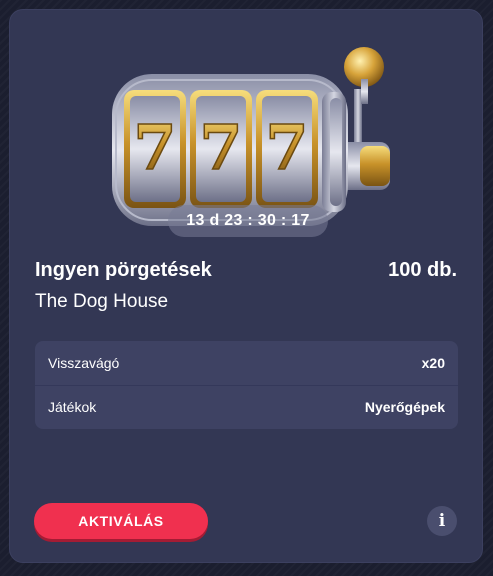 Image resolution: width=493 pixels, height=576 pixels. Describe the element at coordinates (248, 221) in the screenshot. I see `countdown-timer: 13 d 23 : 30 : 17` at that location.